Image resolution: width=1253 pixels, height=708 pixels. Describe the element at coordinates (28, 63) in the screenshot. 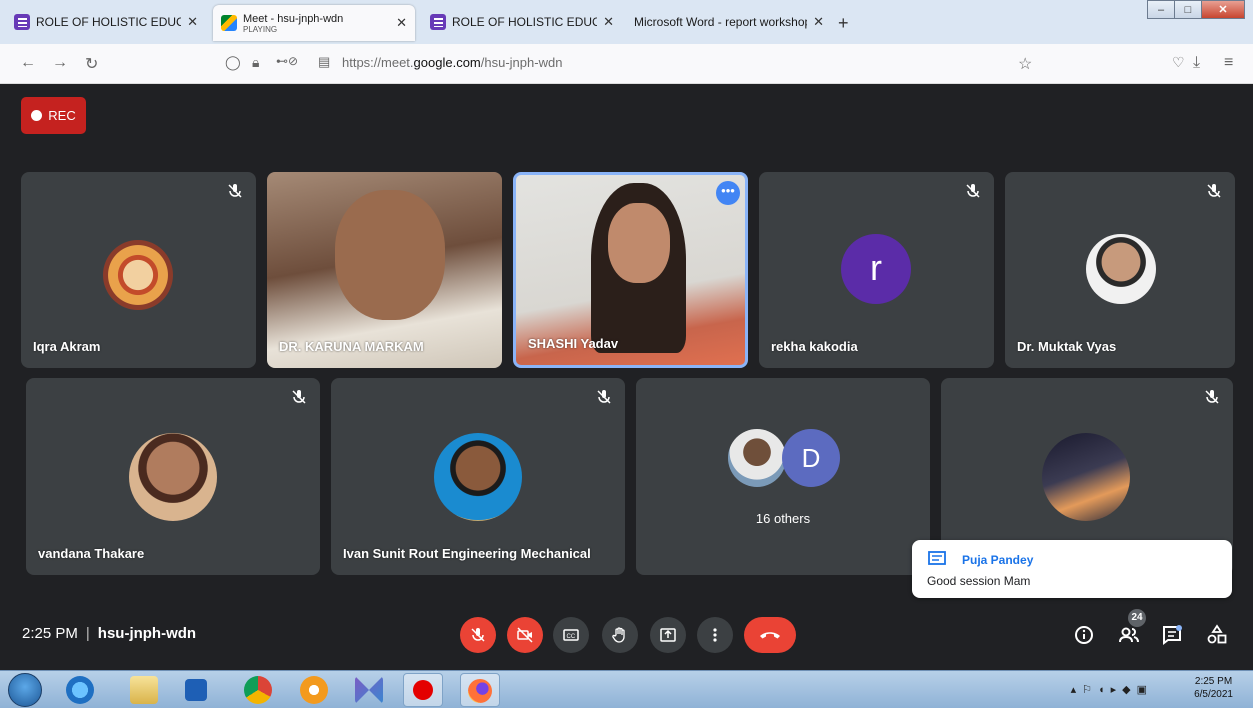

I see `back-icon: ←` at that location.